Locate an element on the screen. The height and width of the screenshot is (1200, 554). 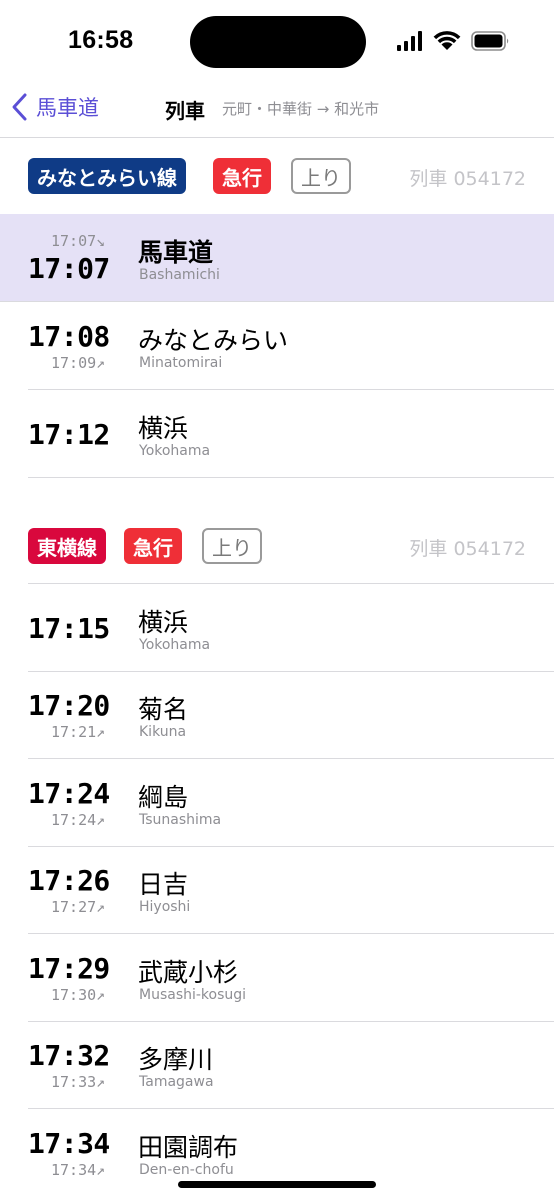
arrival-time: 17:15 is located at coordinates (69, 628).